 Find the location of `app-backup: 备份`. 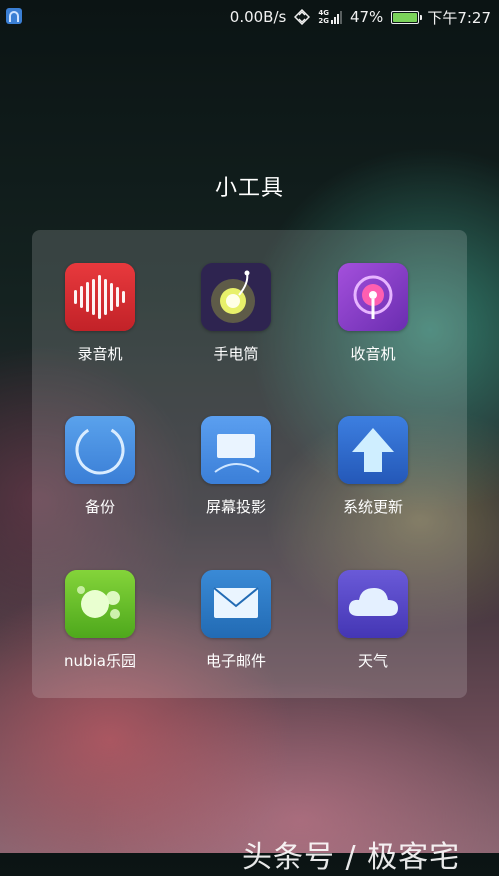

app-backup: 备份 is located at coordinates (100, 466).